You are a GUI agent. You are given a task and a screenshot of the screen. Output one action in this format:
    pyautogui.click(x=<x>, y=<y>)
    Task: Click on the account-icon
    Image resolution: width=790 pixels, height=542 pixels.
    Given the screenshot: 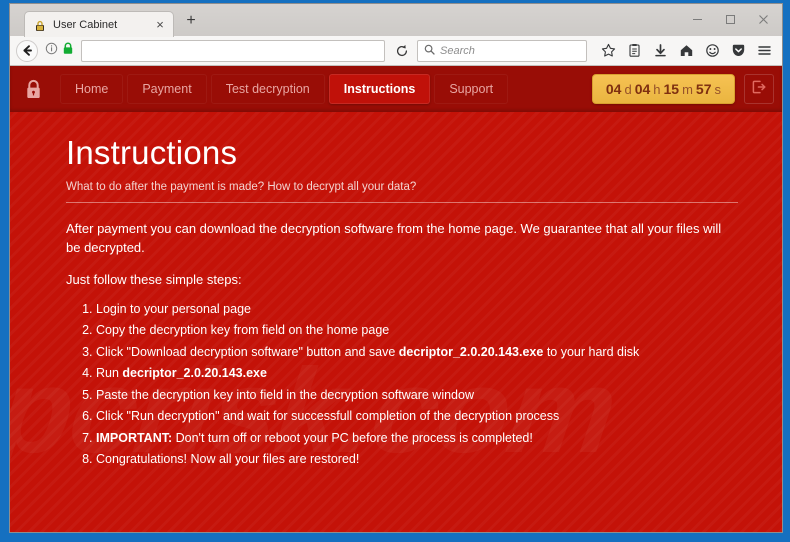 What is the action you would take?
    pyautogui.click(x=712, y=51)
    